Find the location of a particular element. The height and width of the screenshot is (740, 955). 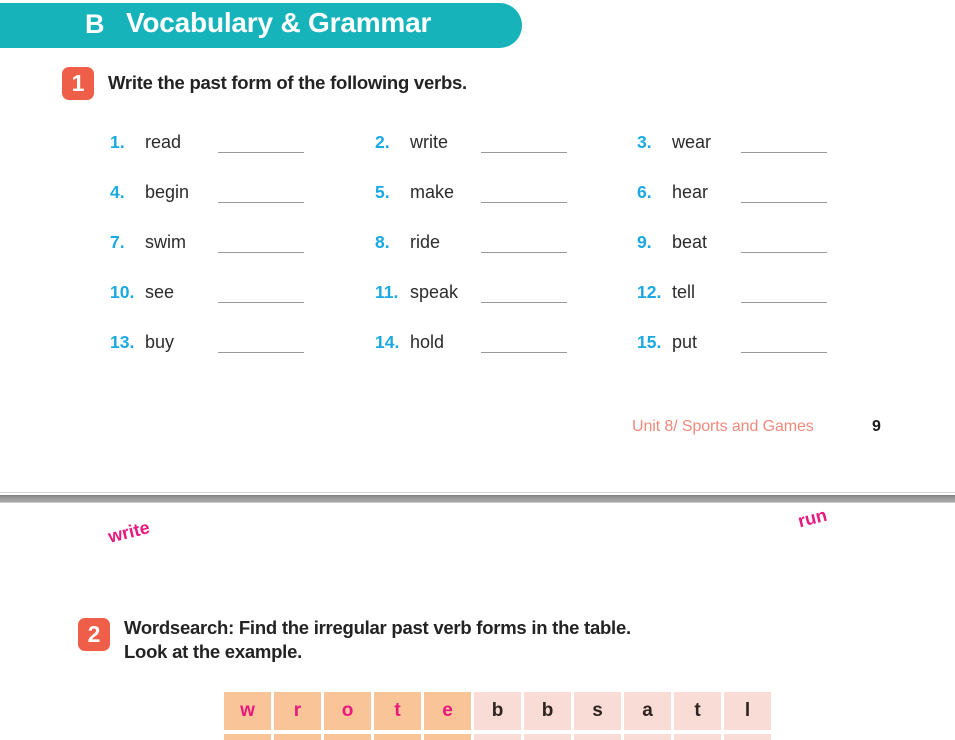

verb-item-word: write is located at coordinates (429, 142).